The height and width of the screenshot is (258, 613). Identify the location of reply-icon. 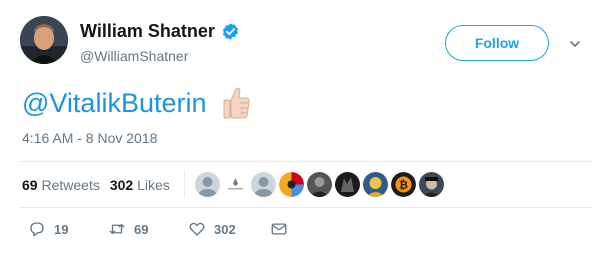
(37, 229).